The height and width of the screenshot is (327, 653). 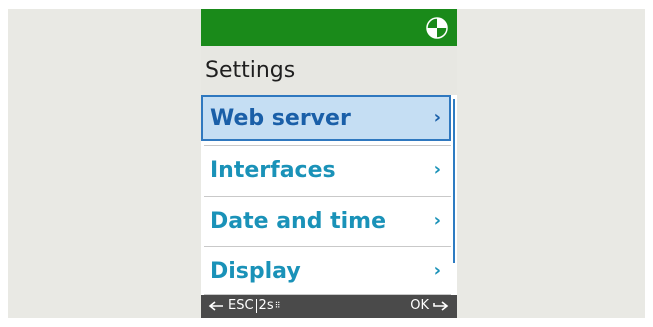 What do you see at coordinates (329, 70) in the screenshot?
I see `title-bar: Settings` at bounding box center [329, 70].